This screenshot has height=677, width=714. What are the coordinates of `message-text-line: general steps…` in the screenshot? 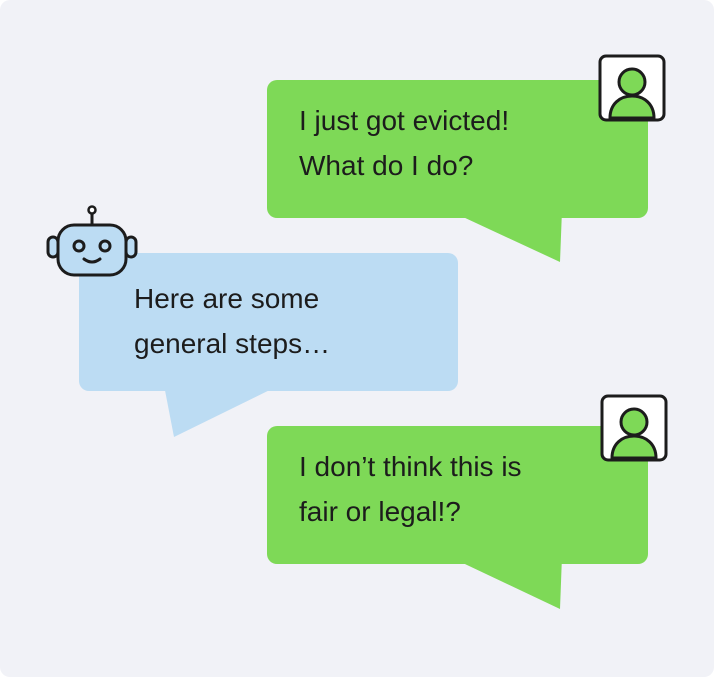 It's located at (232, 343).